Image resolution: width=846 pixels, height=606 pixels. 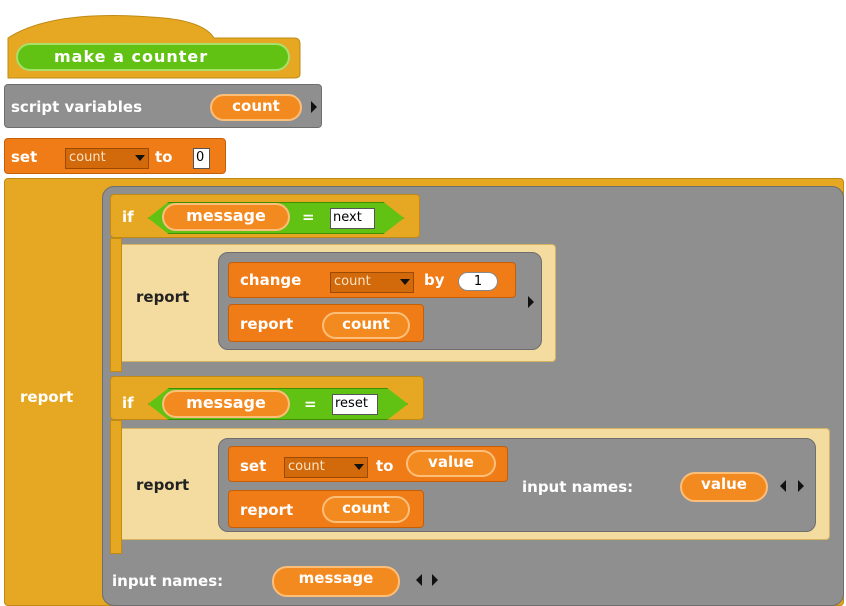 I want to click on set-var-dropdown: count, so click(x=326, y=467).